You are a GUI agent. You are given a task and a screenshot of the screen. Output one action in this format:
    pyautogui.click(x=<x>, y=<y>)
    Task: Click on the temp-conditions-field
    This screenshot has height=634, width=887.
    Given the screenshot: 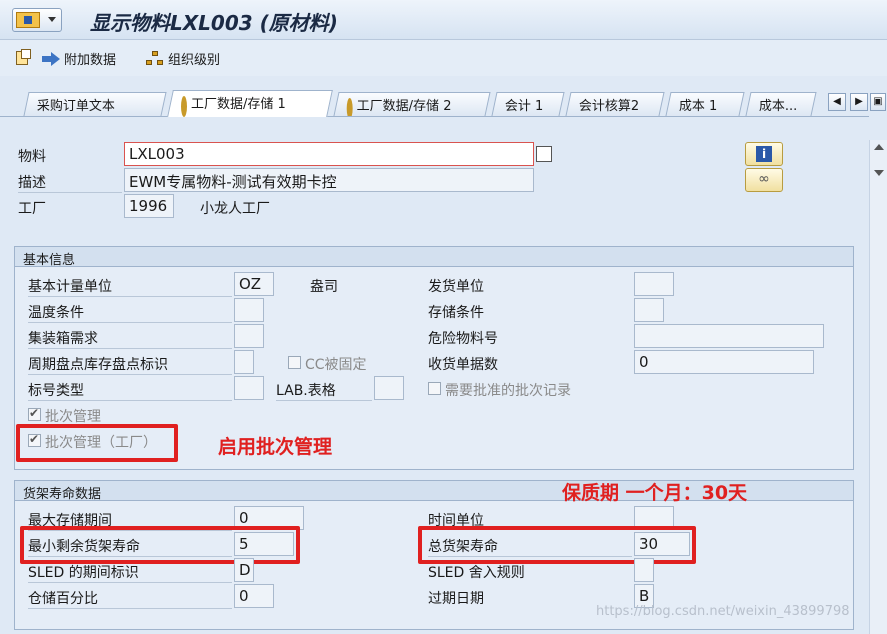 What is the action you would take?
    pyautogui.click(x=249, y=310)
    